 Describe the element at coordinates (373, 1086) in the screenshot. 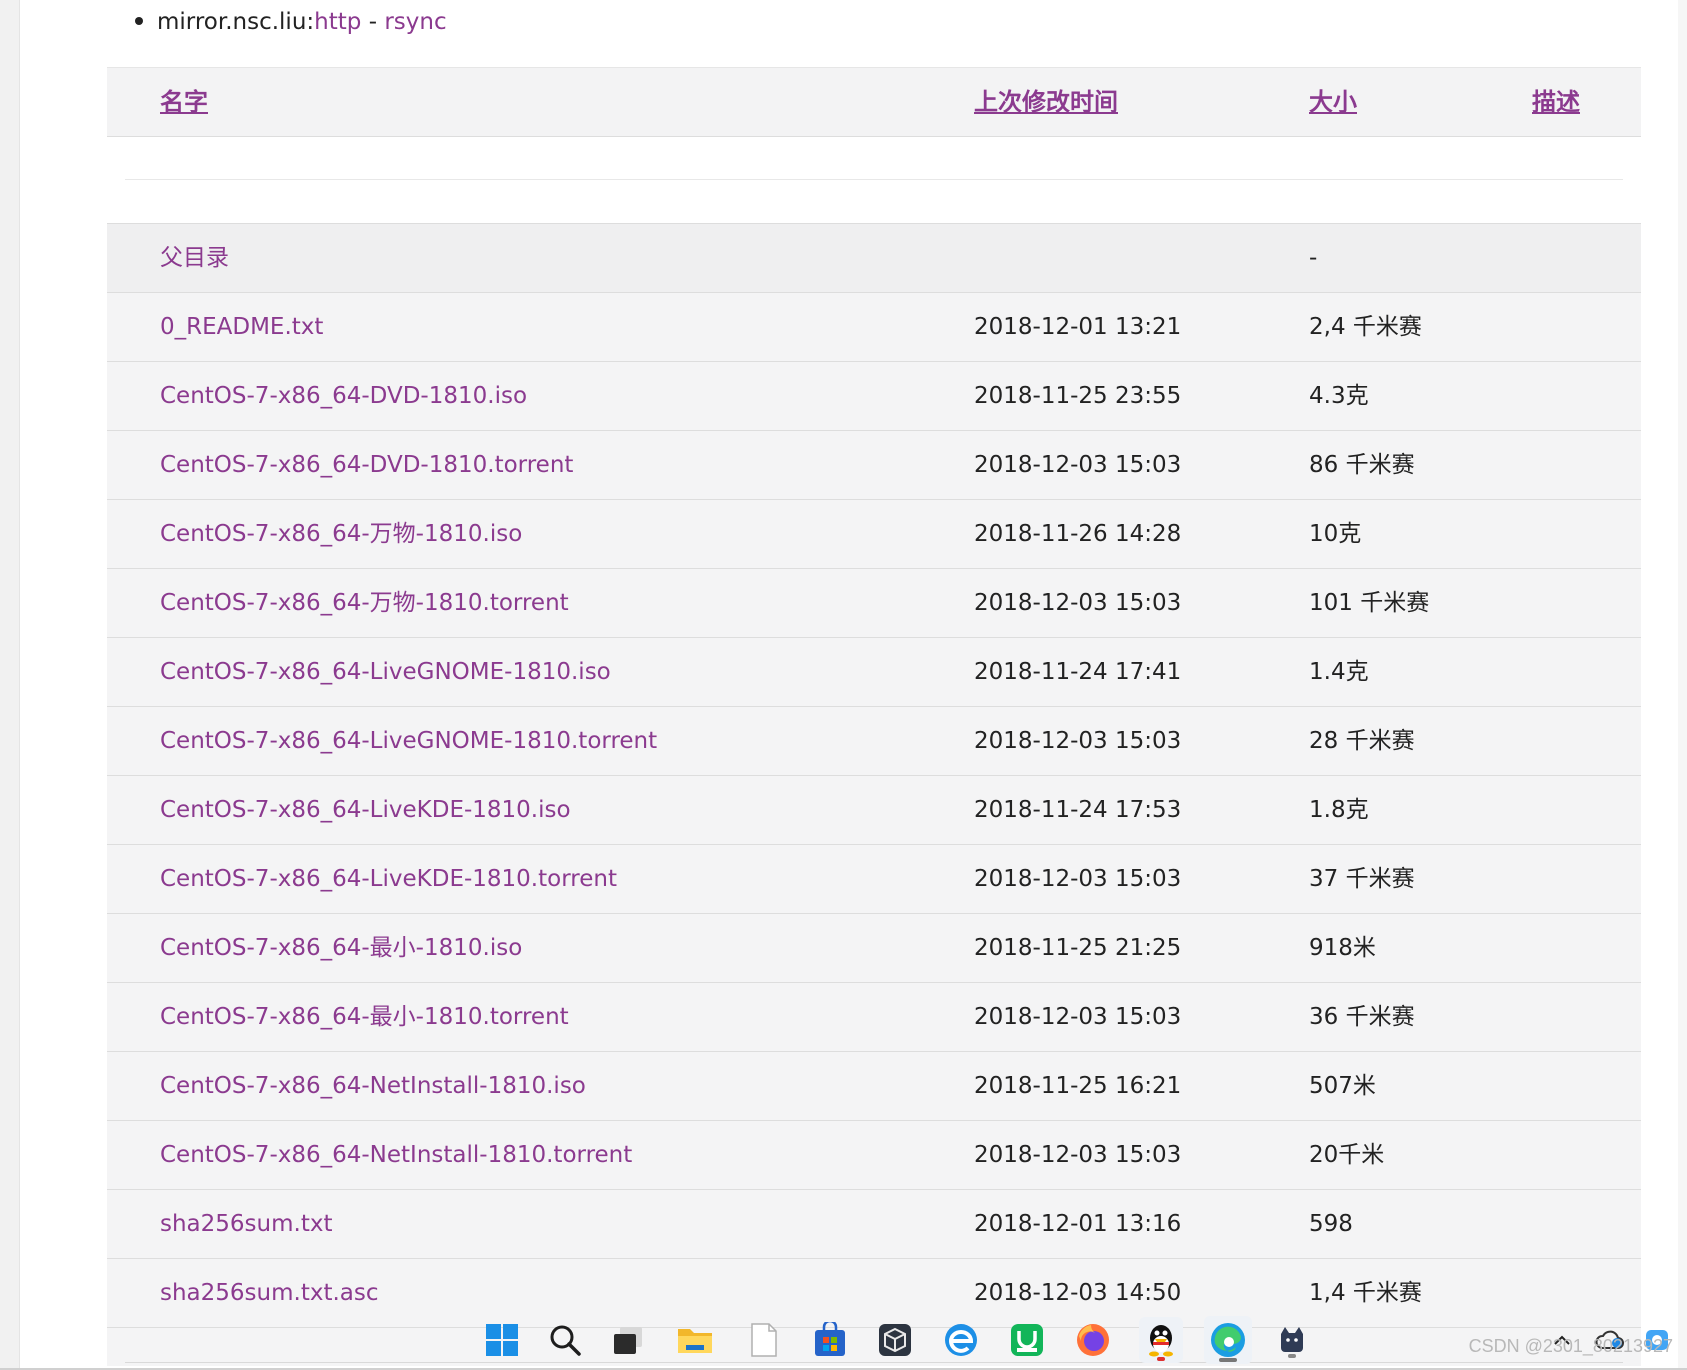

I see `file-name-link: CentOS-7-x86_64-NetInstall-1810.iso` at that location.